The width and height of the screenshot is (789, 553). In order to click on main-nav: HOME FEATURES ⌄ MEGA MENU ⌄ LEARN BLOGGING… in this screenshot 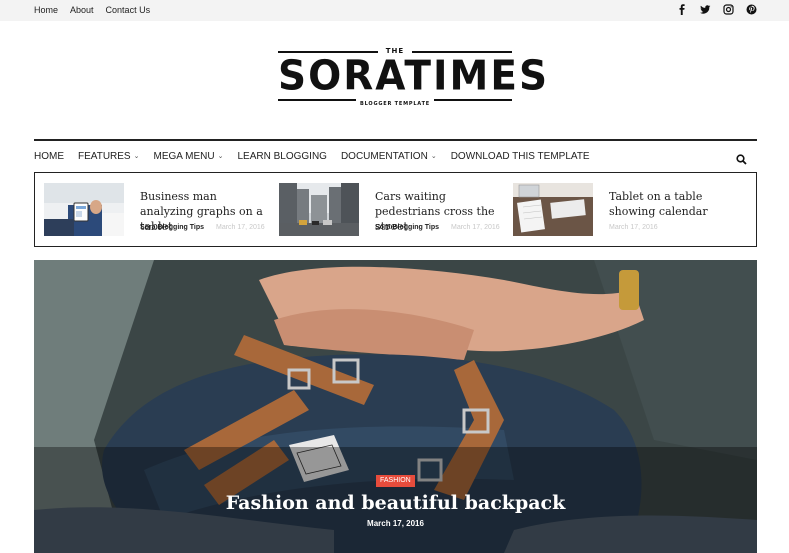, I will do `click(395, 155)`.